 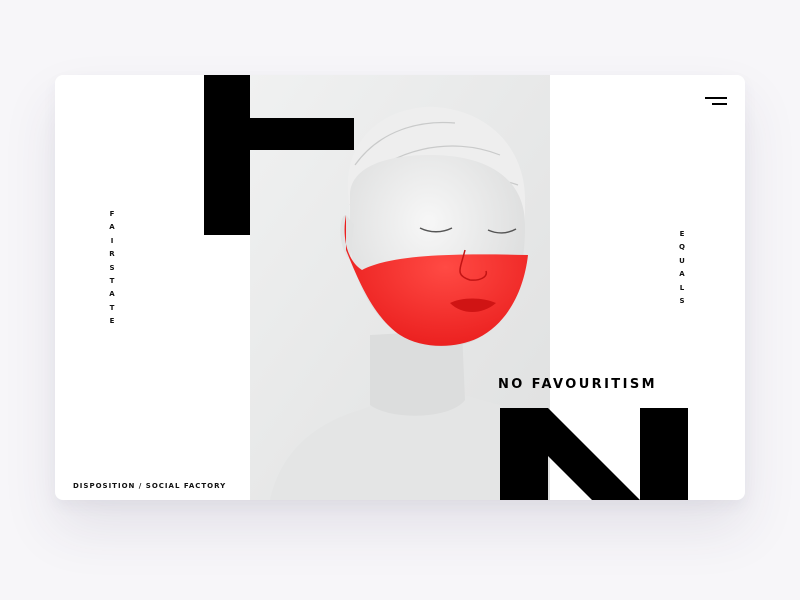 What do you see at coordinates (227, 155) in the screenshot?
I see `big-letter-f-stem` at bounding box center [227, 155].